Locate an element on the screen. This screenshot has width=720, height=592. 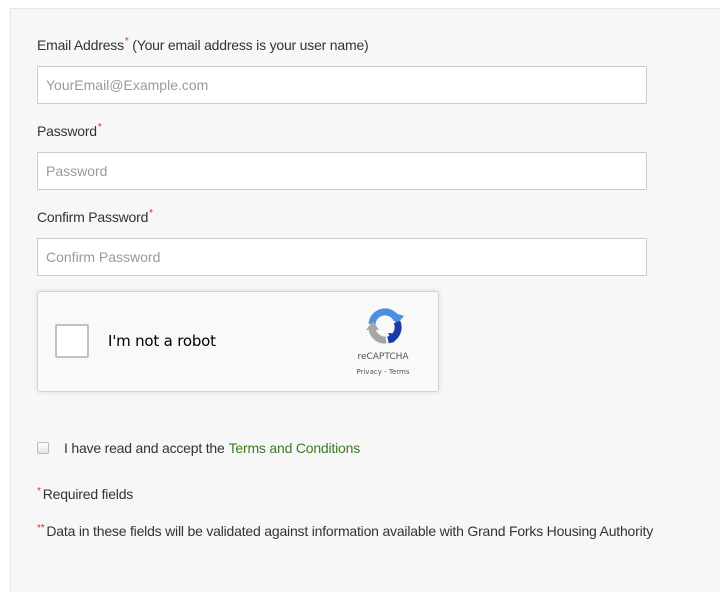
recaptcha-checkbox is located at coordinates (72, 341).